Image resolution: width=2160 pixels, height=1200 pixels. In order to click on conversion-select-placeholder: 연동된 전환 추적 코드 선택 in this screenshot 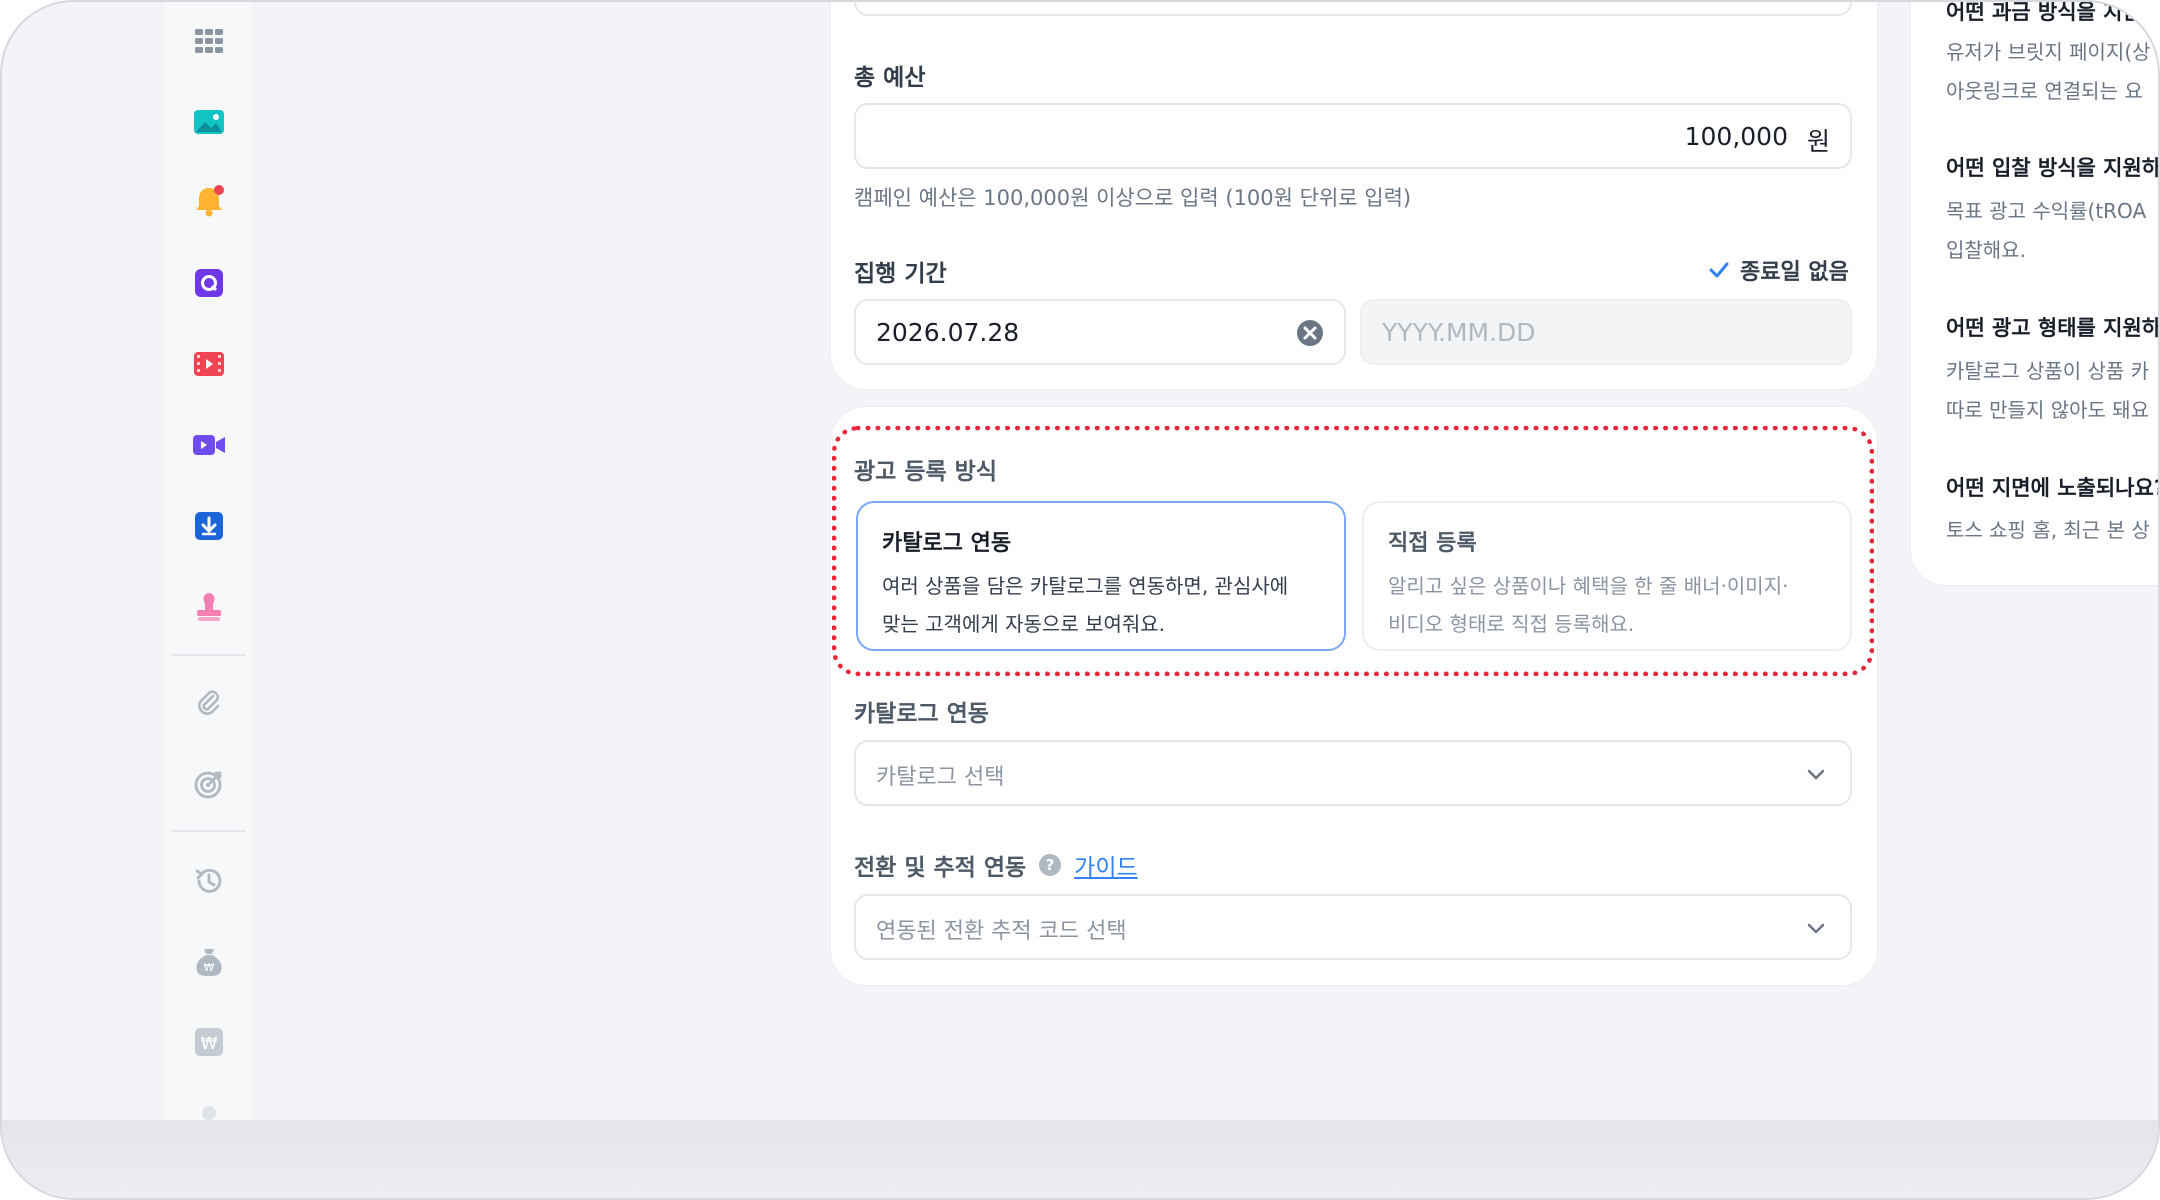, I will do `click(1001, 931)`.